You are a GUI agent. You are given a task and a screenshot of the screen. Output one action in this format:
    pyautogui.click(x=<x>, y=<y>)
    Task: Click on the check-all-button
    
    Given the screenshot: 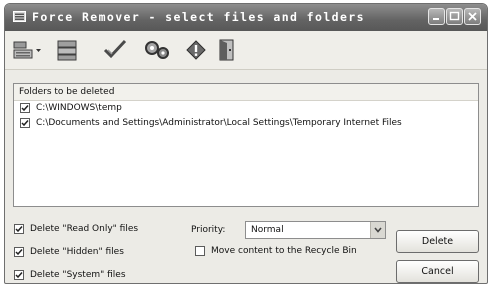 What is the action you would take?
    pyautogui.click(x=115, y=50)
    